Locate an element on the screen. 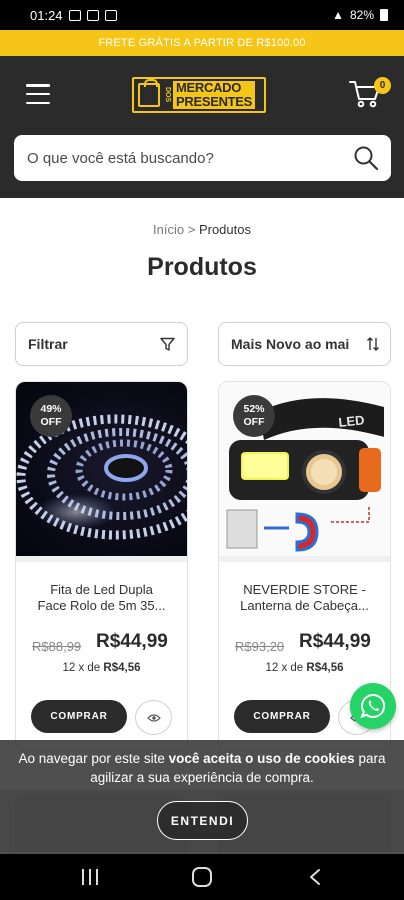 This screenshot has height=900, width=404. status-left: 01:24 is located at coordinates (73, 15).